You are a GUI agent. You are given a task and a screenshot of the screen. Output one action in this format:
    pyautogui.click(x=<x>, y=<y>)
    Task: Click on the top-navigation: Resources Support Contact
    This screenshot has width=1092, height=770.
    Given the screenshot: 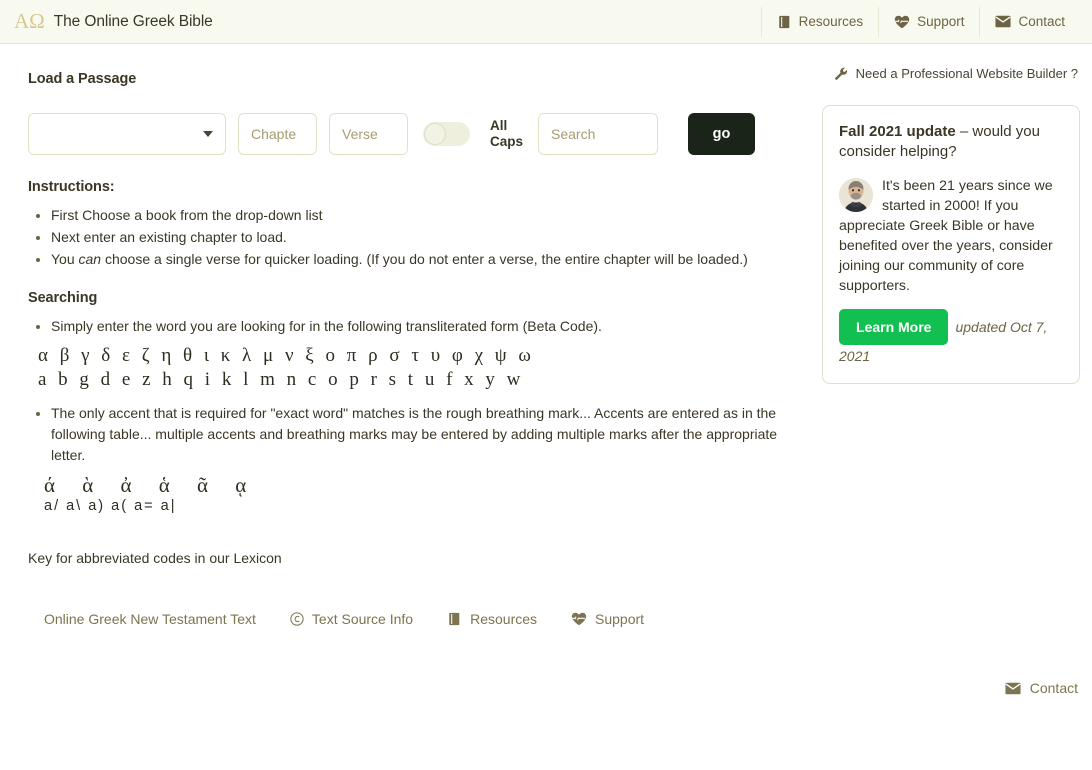 What is the action you would take?
    pyautogui.click(x=920, y=22)
    